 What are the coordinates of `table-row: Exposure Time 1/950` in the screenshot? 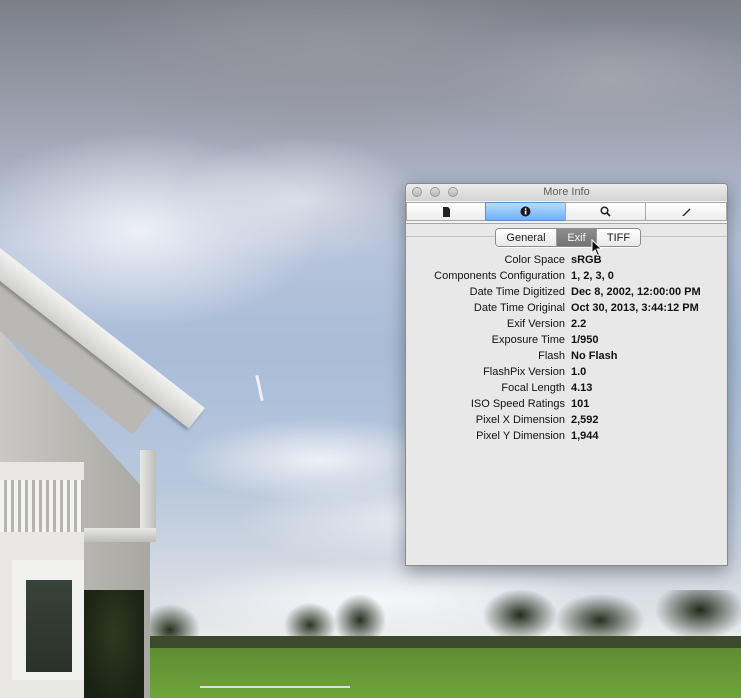 It's located at (566, 340).